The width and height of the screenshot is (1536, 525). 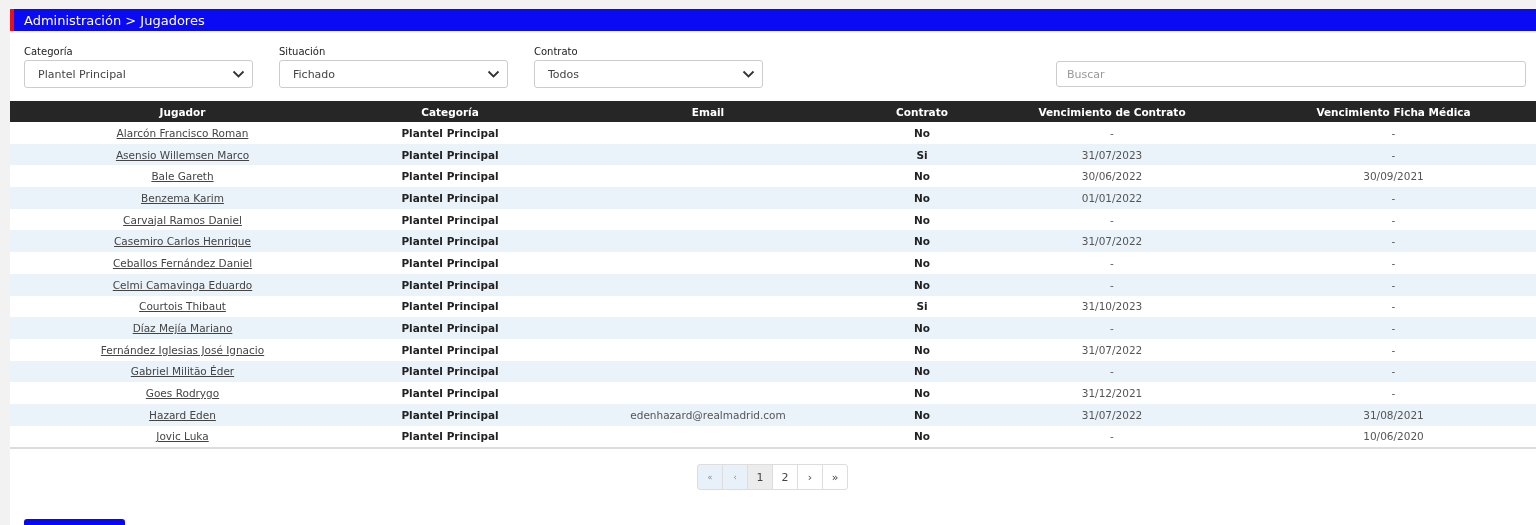 What do you see at coordinates (49, 51) in the screenshot?
I see `filter-label: Categoría` at bounding box center [49, 51].